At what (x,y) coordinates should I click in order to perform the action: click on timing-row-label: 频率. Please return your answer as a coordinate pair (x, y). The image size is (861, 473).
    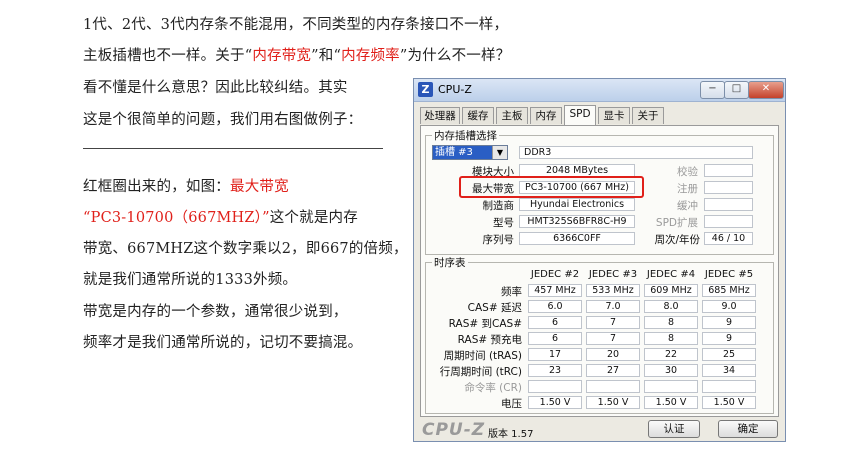
    Looking at the image, I should click on (511, 292).